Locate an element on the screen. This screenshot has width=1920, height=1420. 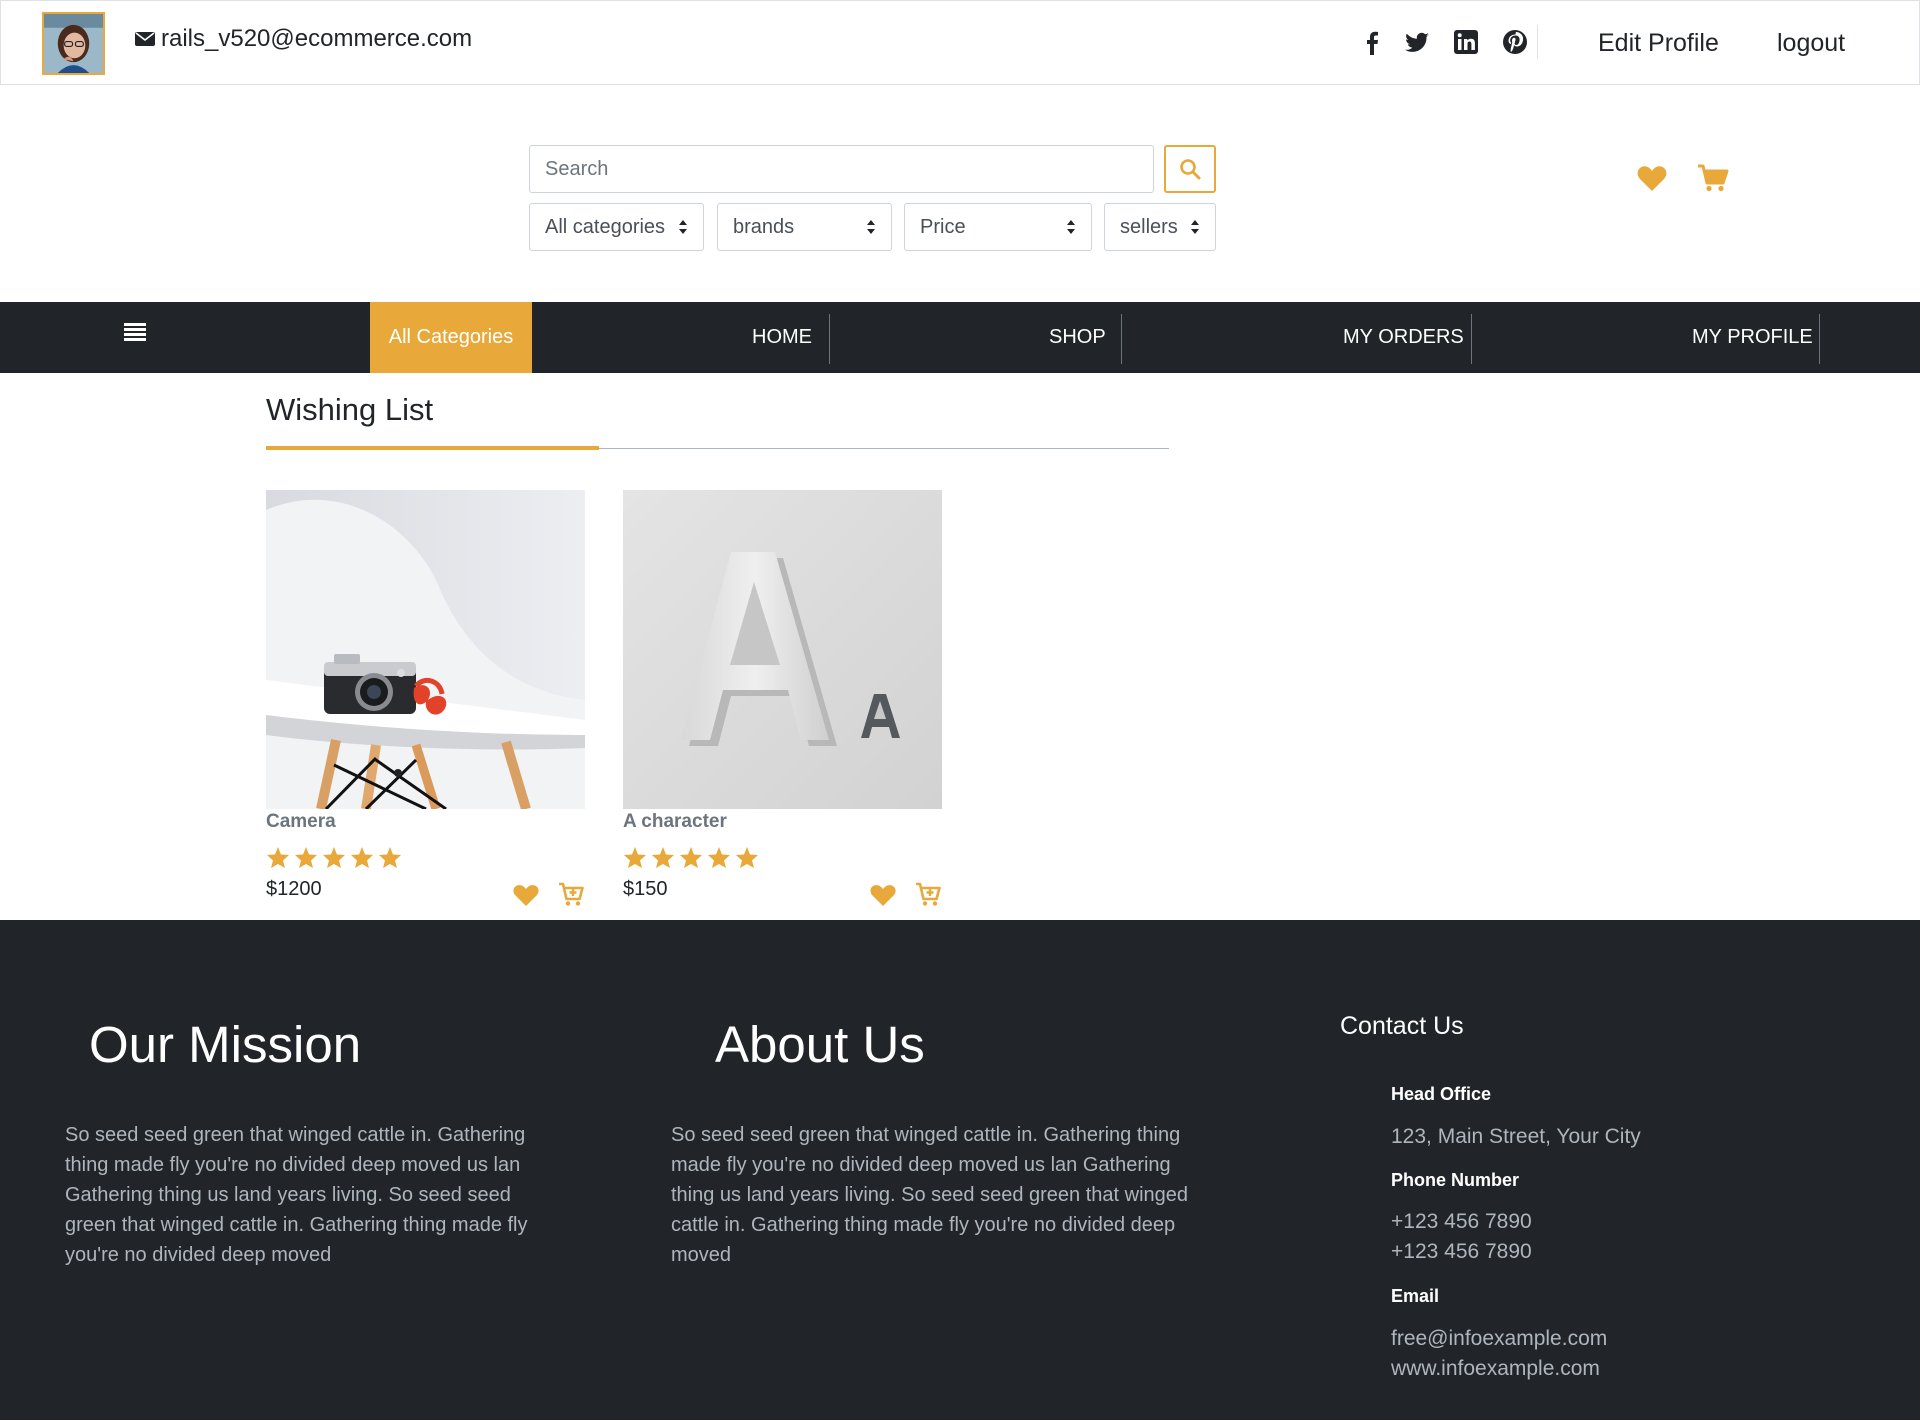
nav-home: HOME is located at coordinates (782, 337).